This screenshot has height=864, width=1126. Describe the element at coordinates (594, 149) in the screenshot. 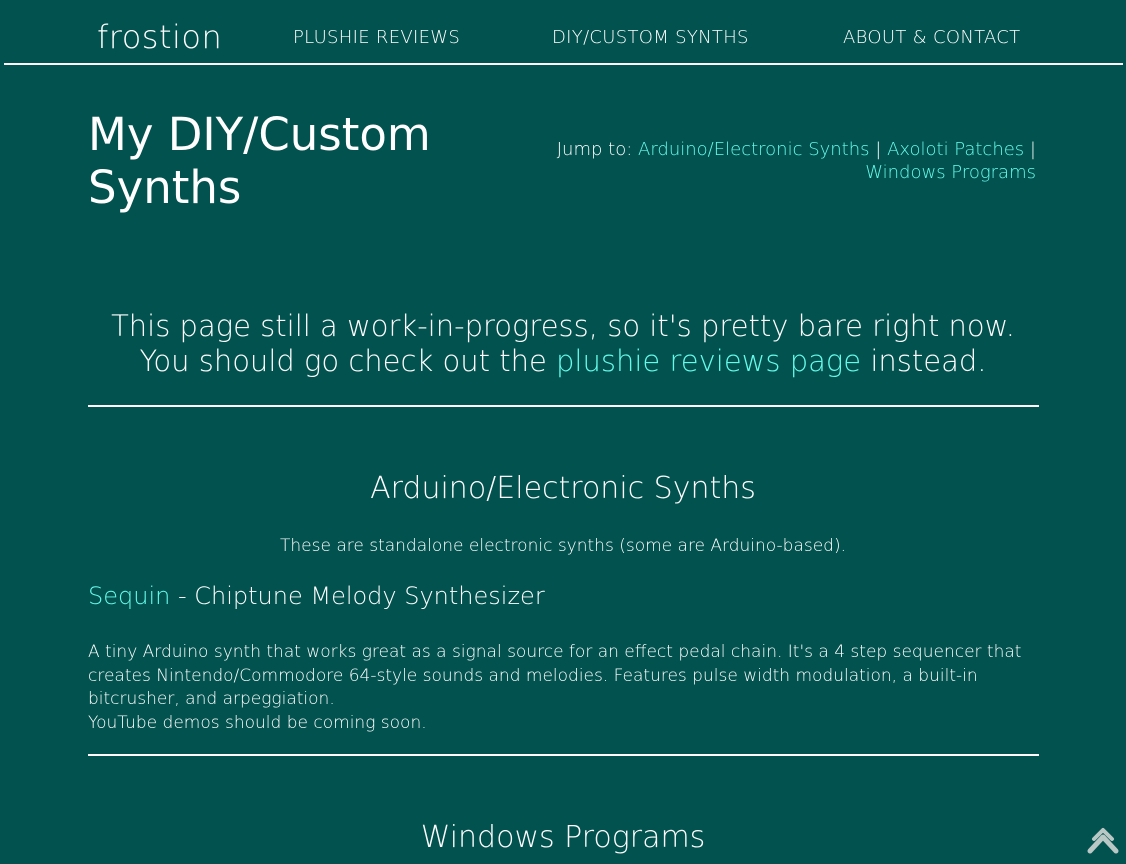

I see `jump-to-label: Jump to:` at that location.